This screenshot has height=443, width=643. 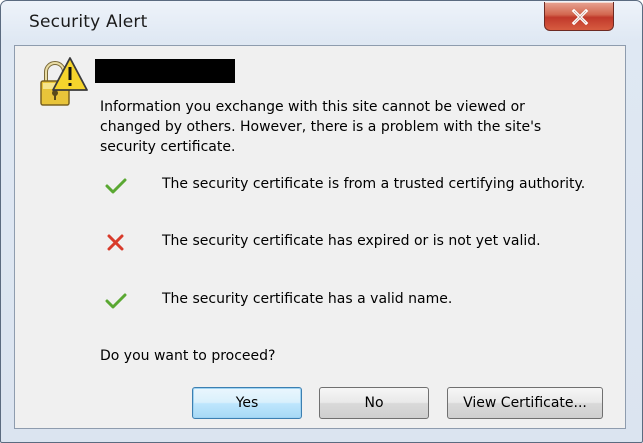 I want to click on proceed-question: Do you want to proceed?, so click(x=188, y=356).